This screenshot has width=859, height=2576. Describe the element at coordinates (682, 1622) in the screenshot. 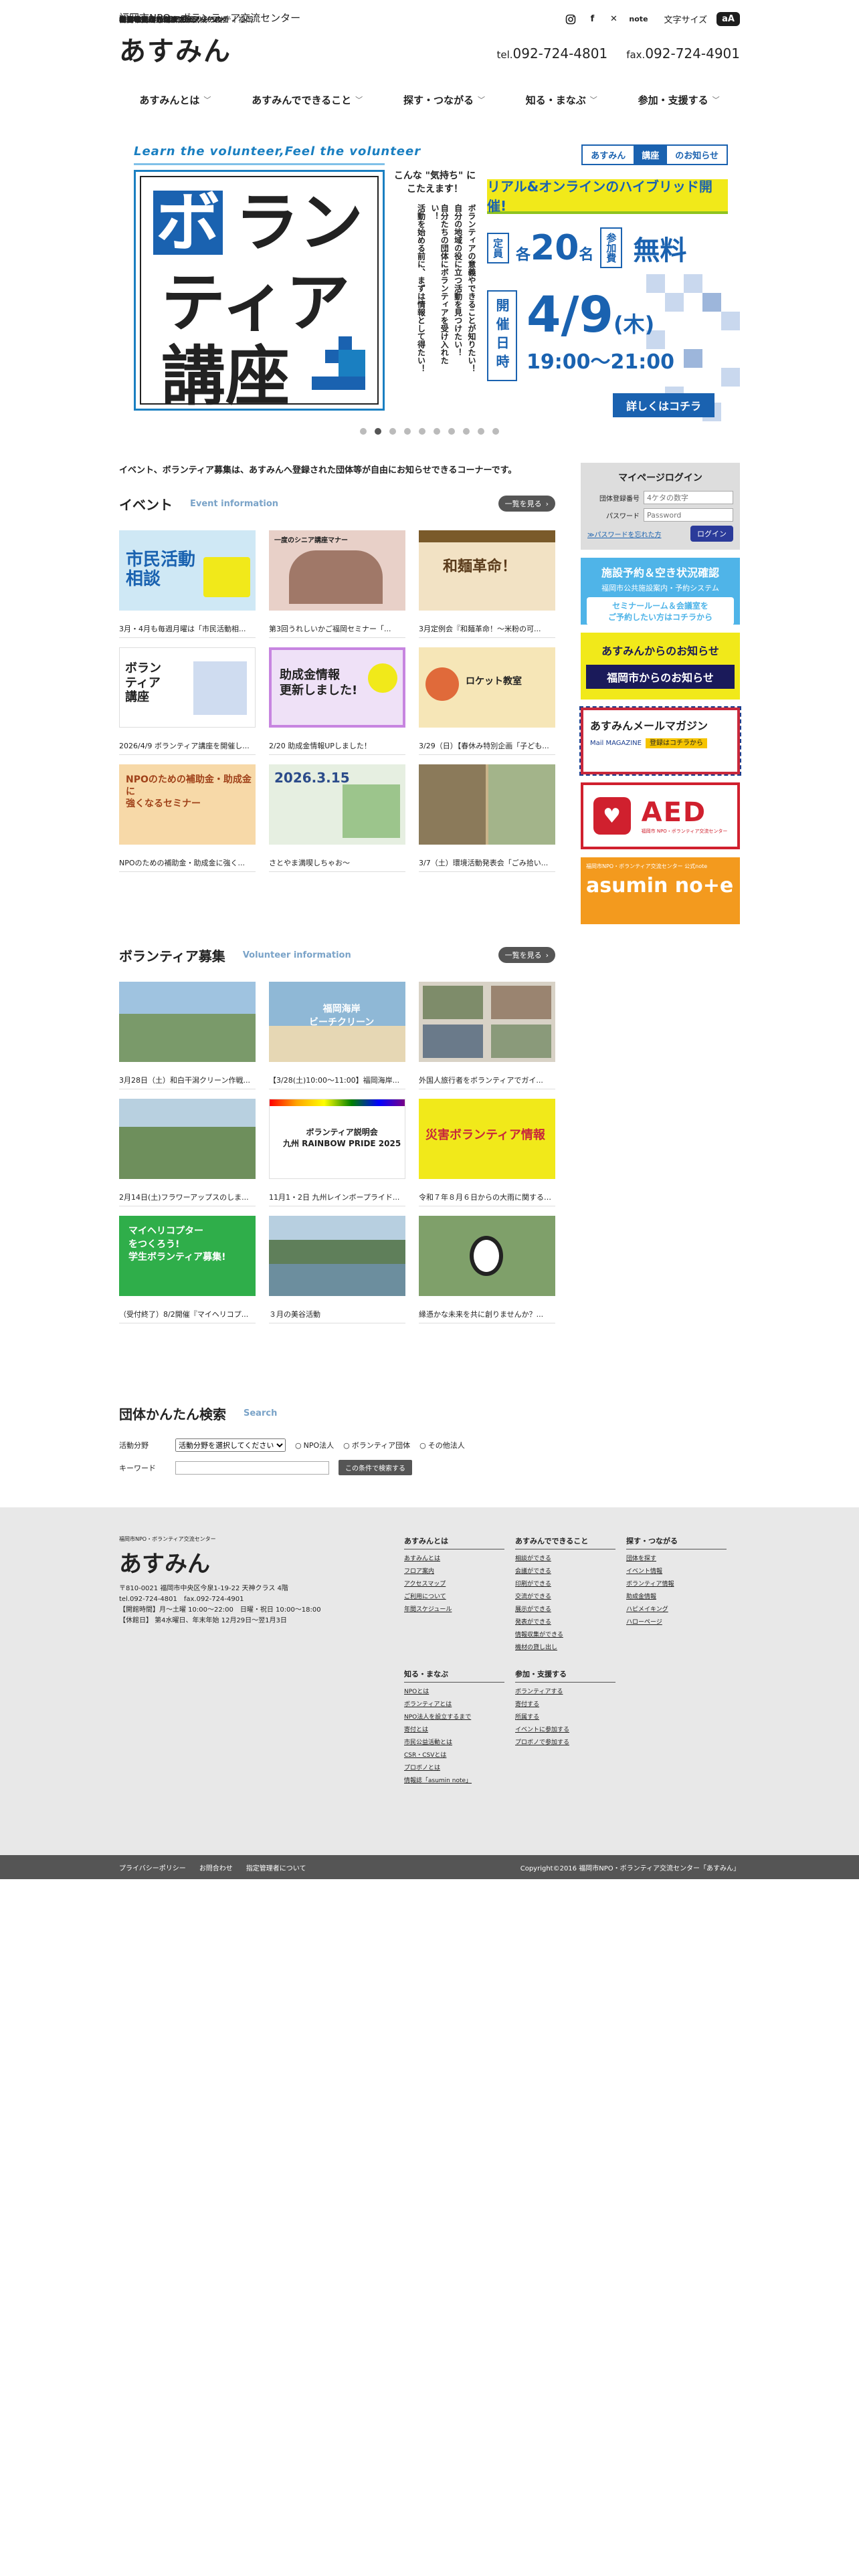

I see `footer-link: ハローページ` at that location.